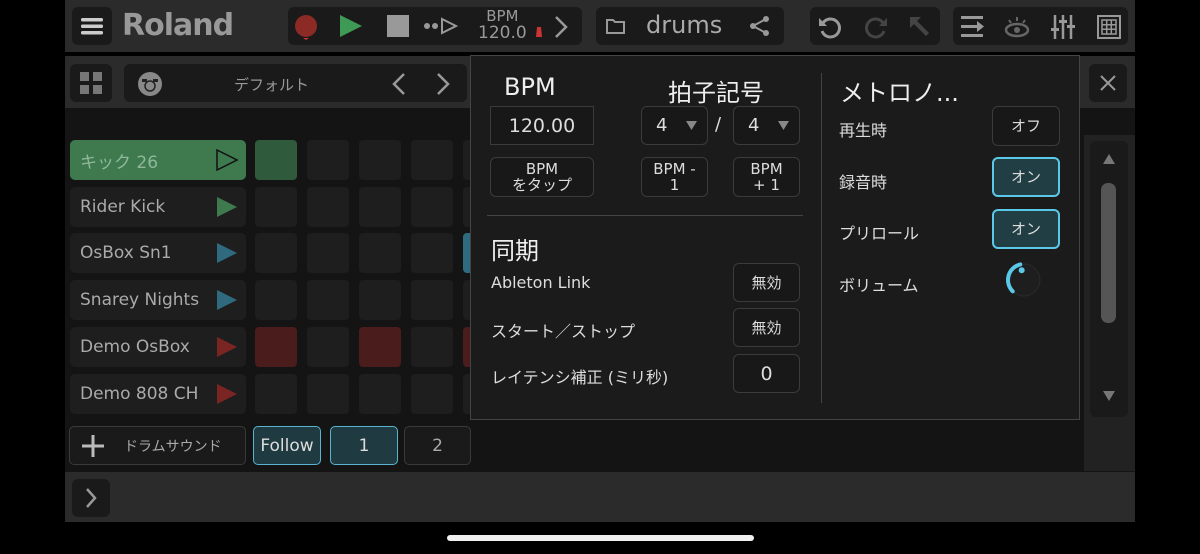 The width and height of the screenshot is (1200, 554). I want to click on close-button, so click(1108, 83).